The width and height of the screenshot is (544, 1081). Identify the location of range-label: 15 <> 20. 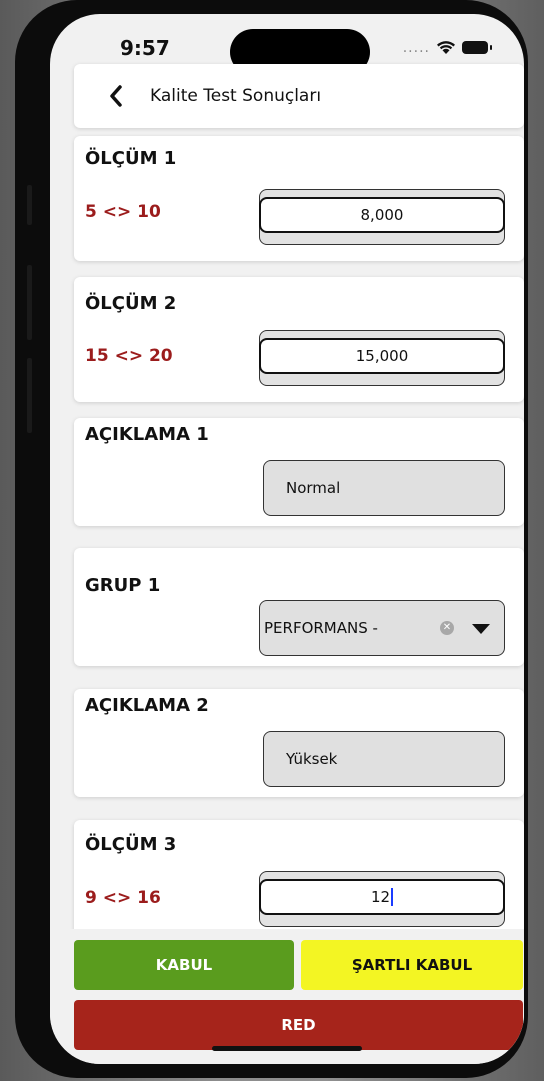
(129, 356).